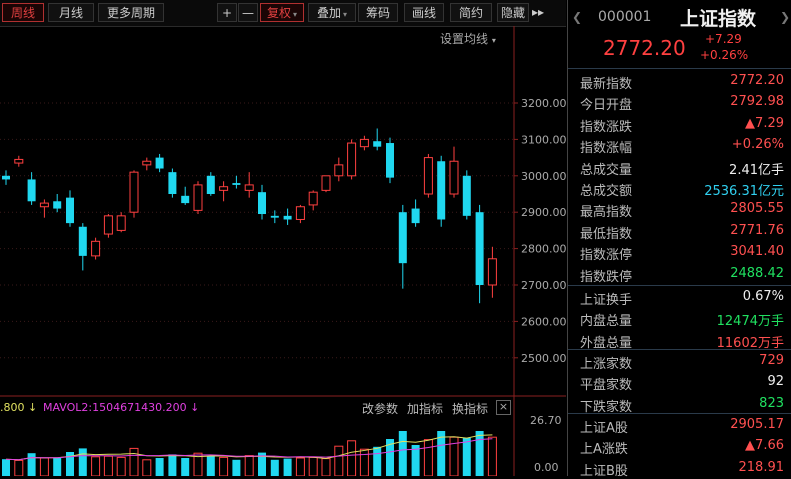 The image size is (791, 479). I want to click on chips-button: 筹码, so click(378, 12).